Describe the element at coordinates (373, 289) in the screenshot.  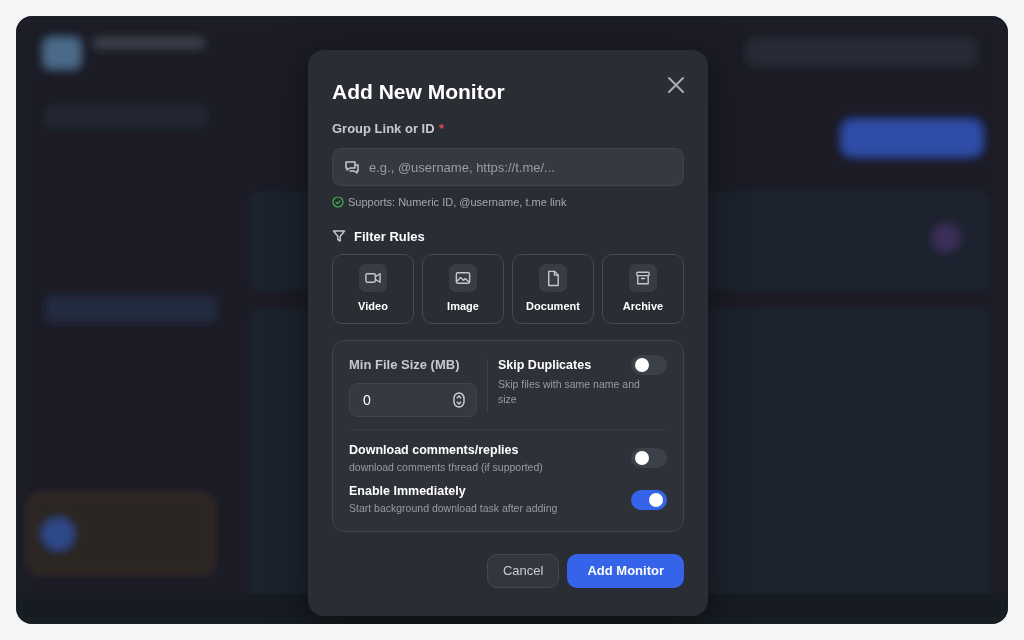
I see `file-type-button: Video` at that location.